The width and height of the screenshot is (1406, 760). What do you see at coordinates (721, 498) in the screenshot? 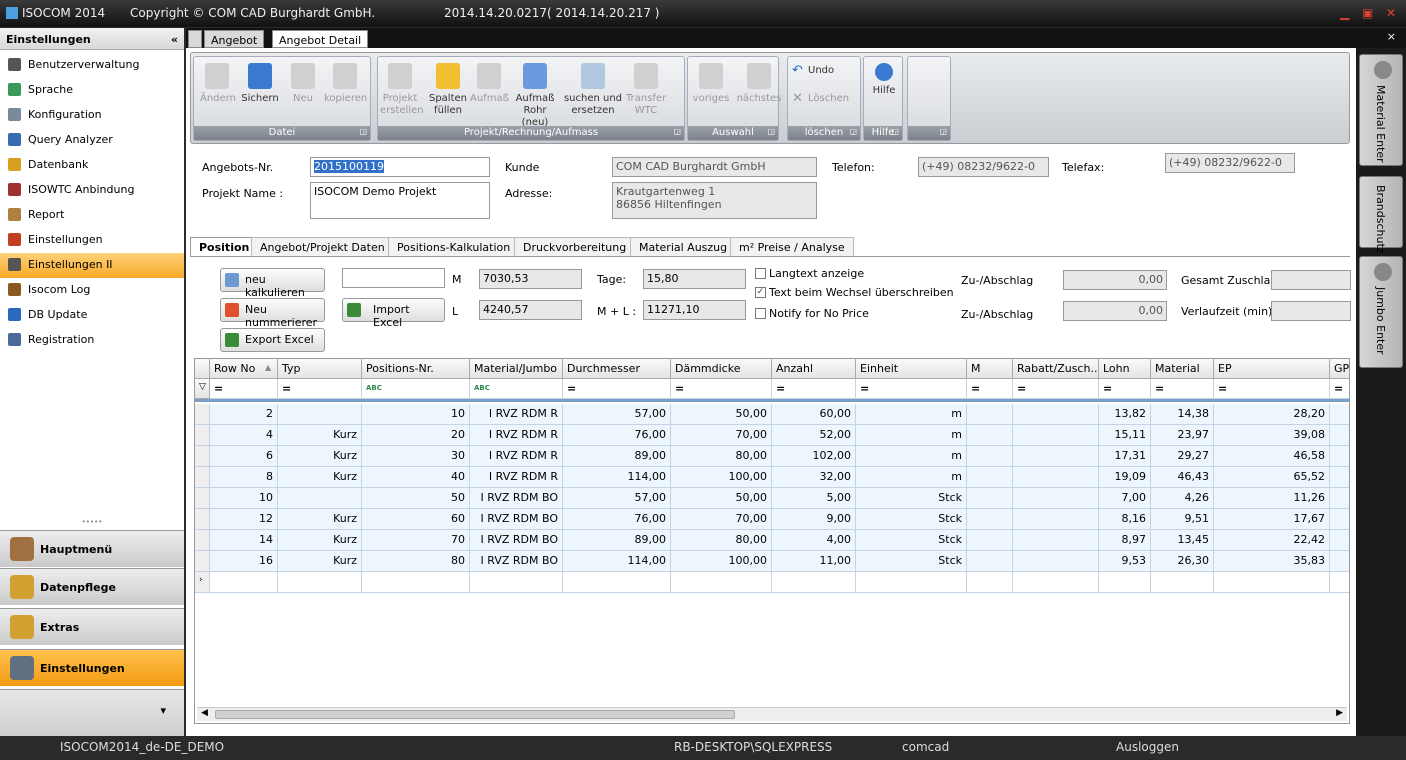
I see `table-cell: 50,00` at bounding box center [721, 498].